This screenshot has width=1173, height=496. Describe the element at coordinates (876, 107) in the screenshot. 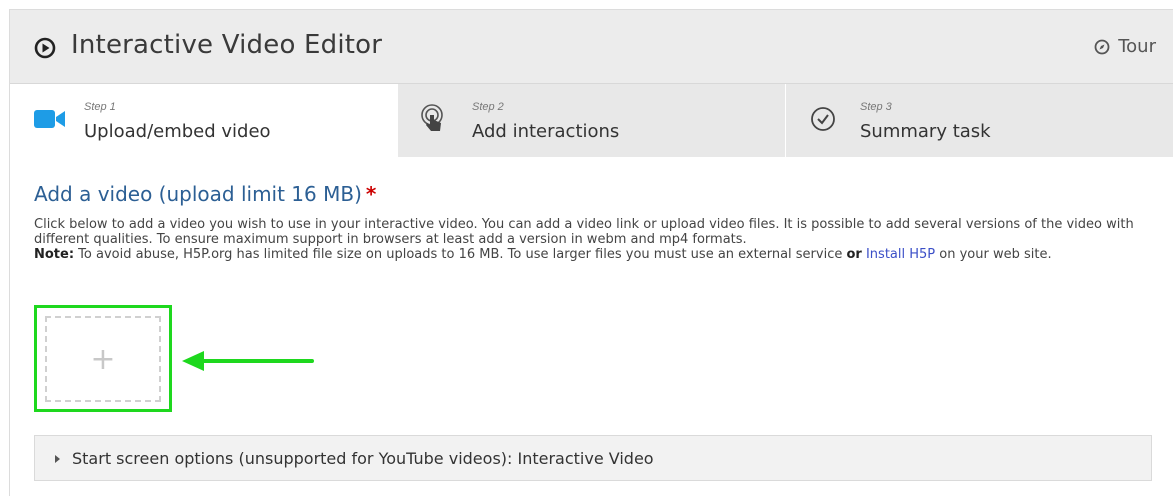

I see `step-number: Step 3` at that location.